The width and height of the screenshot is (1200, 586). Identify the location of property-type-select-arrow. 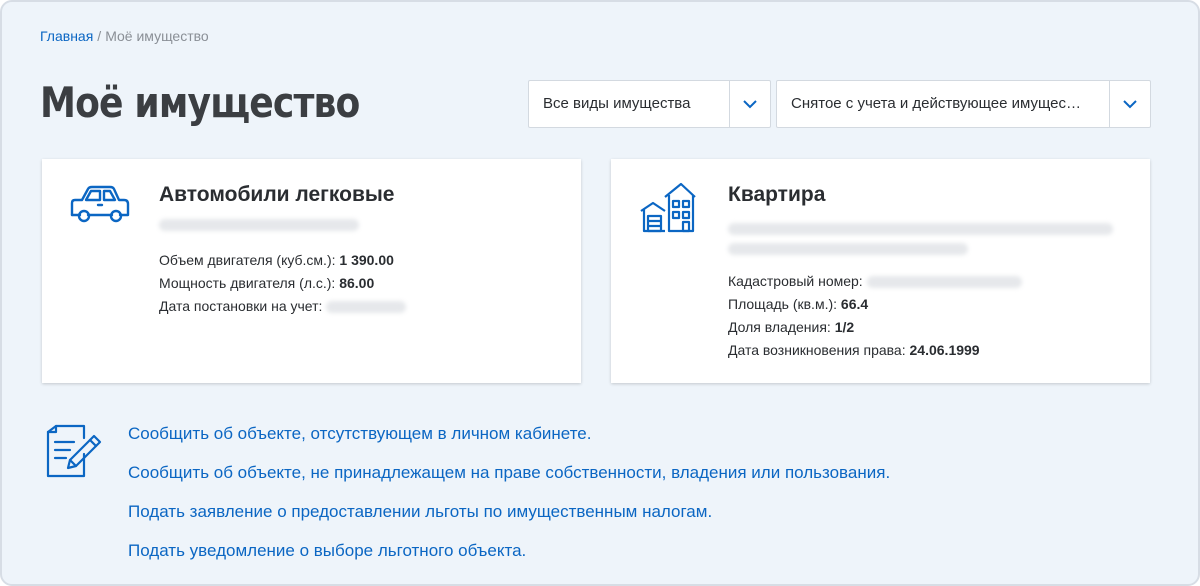
(749, 104).